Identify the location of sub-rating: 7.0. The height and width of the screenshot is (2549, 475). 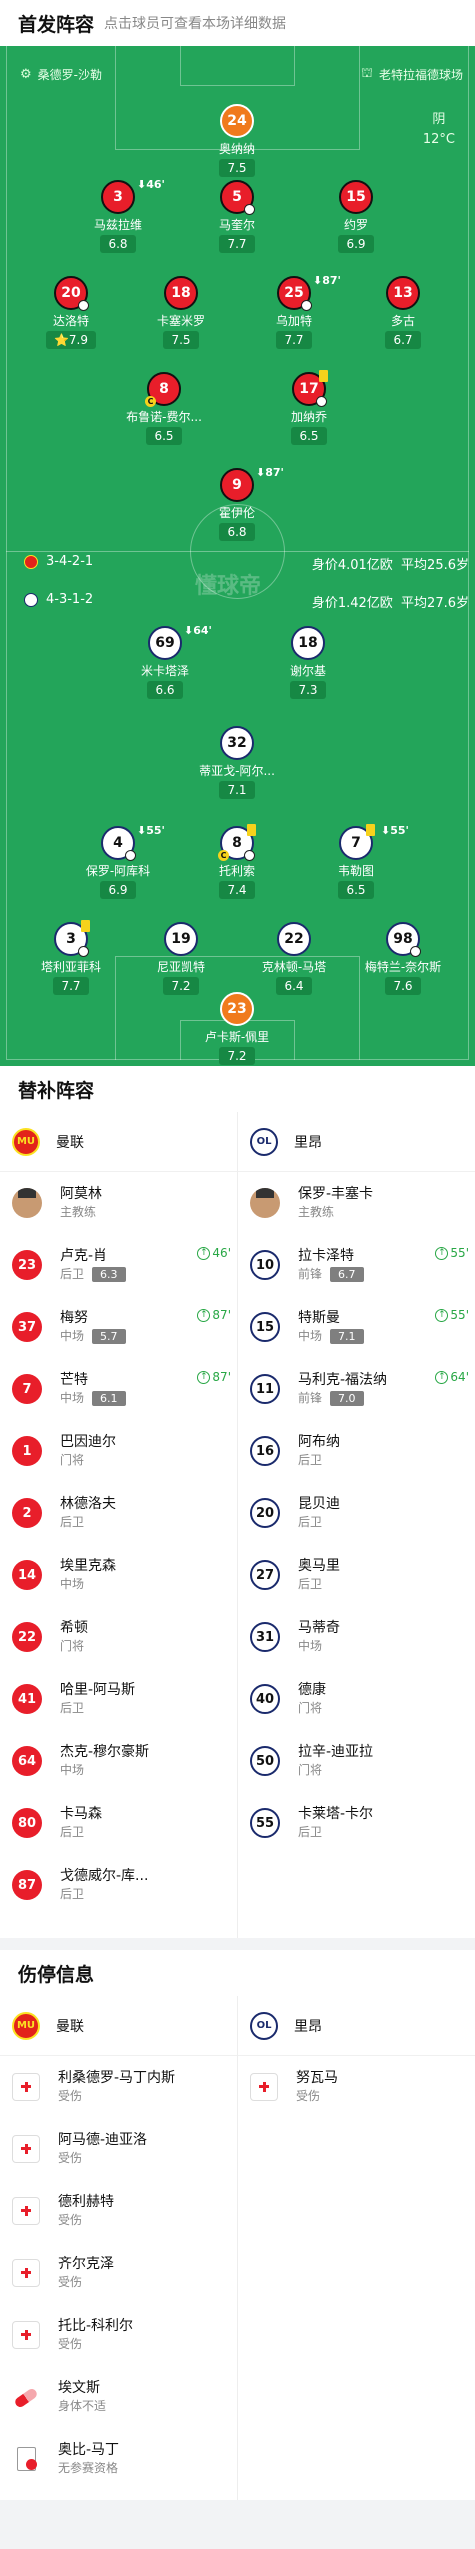
(347, 1398).